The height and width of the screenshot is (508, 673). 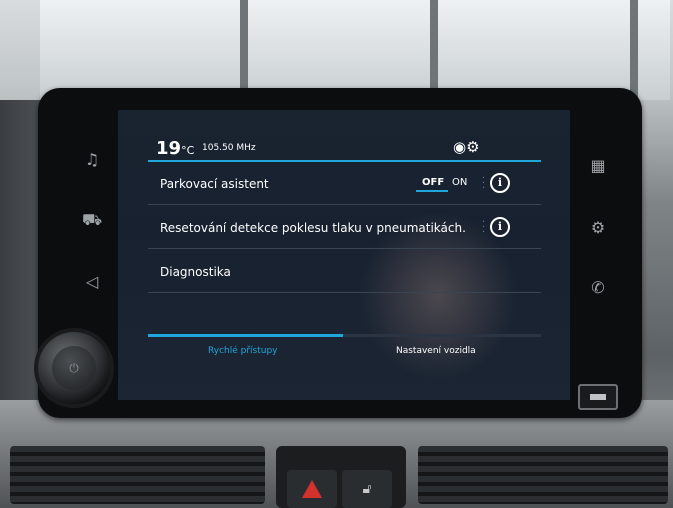 I want to click on hazard-button, so click(x=312, y=489).